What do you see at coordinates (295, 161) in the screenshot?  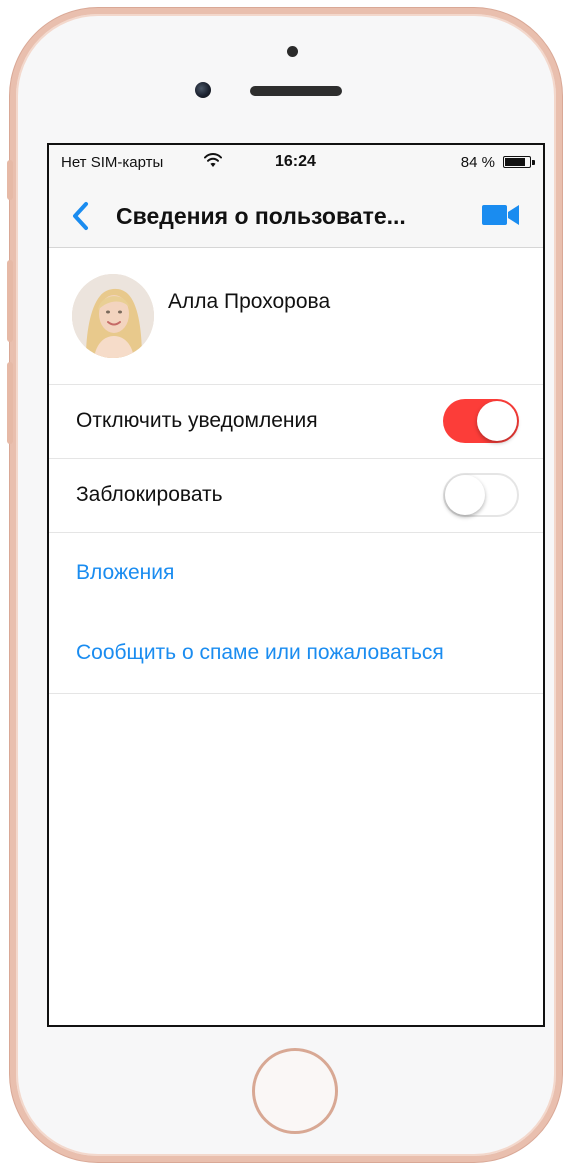 I see `status-time: 16:24` at bounding box center [295, 161].